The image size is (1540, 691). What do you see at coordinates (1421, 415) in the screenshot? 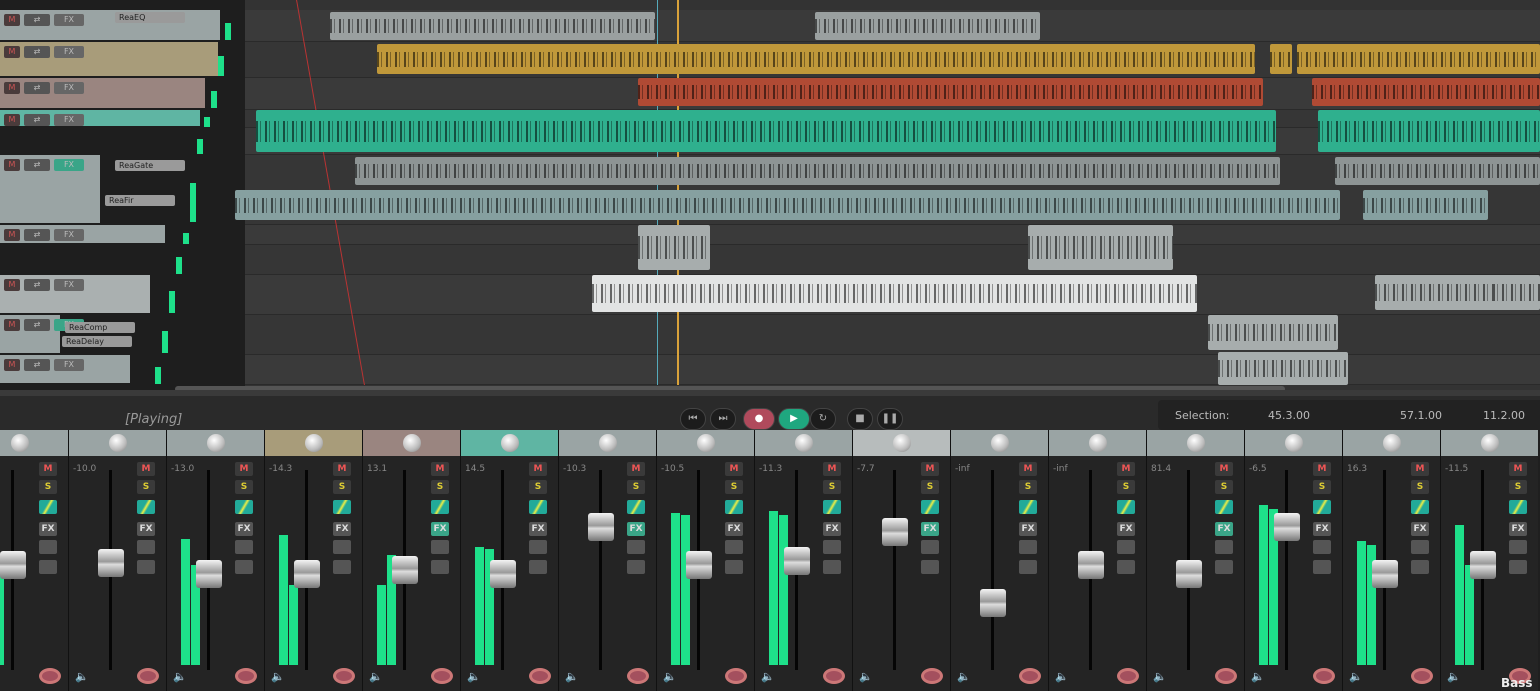
I see `selection-end: 57.1.00` at bounding box center [1421, 415].